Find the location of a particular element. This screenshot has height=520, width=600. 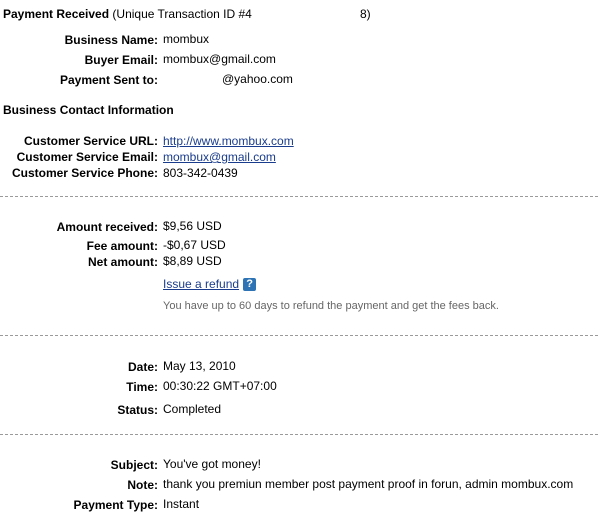

time-value: 00:30:22 GMT+07:00 is located at coordinates (220, 386).